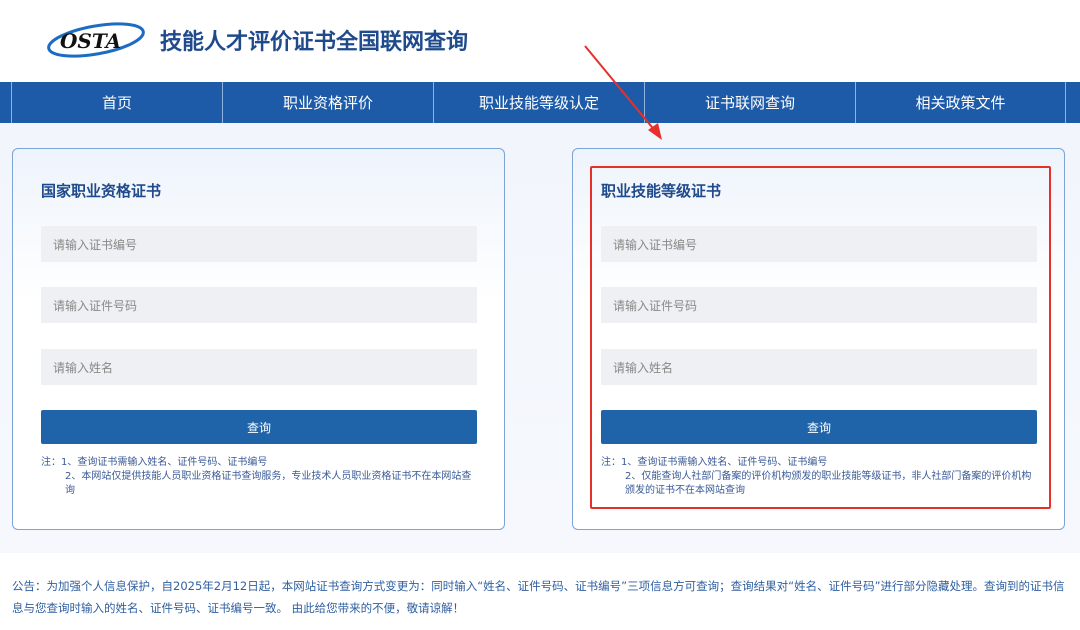 This screenshot has height=630, width=1080. I want to click on main-nav: 首页 职业资格评价 职业技能等级认定 证书联网查询 相关政策文件, so click(540, 102).